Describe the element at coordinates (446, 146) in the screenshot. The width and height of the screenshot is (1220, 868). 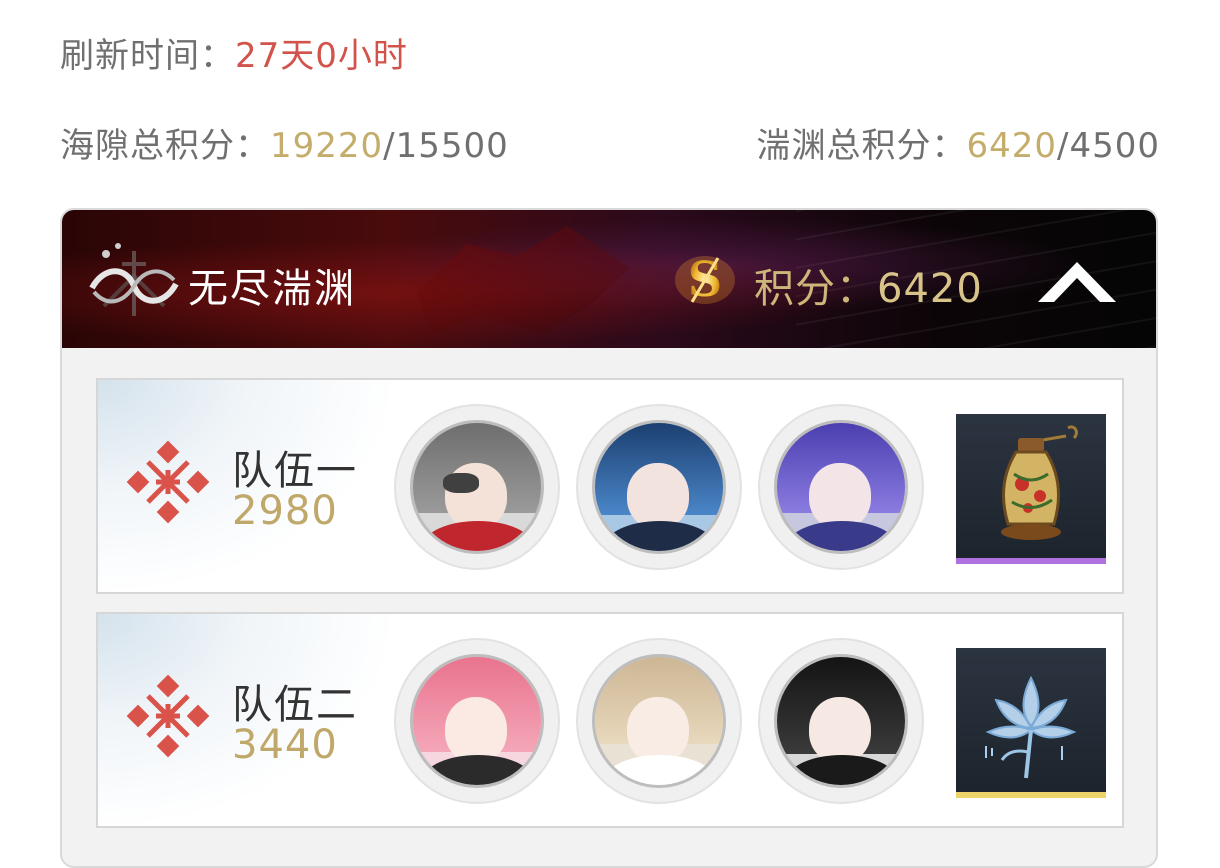
I see `rift-score-total: /15500` at that location.